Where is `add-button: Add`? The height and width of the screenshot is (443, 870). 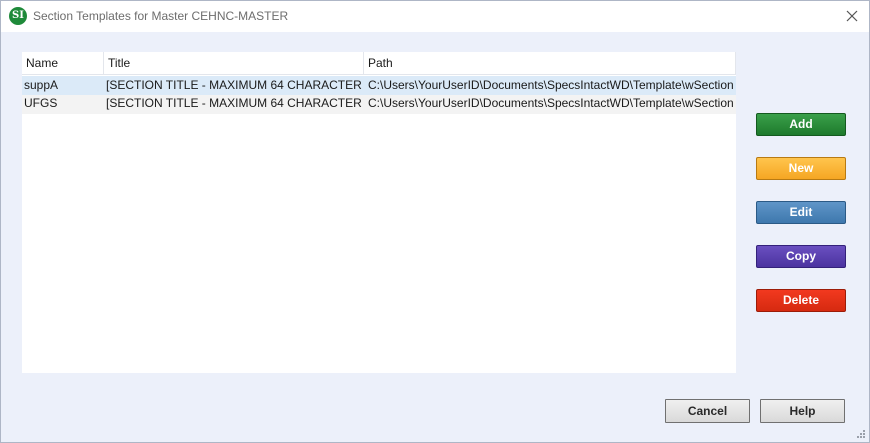
add-button: Add is located at coordinates (801, 124).